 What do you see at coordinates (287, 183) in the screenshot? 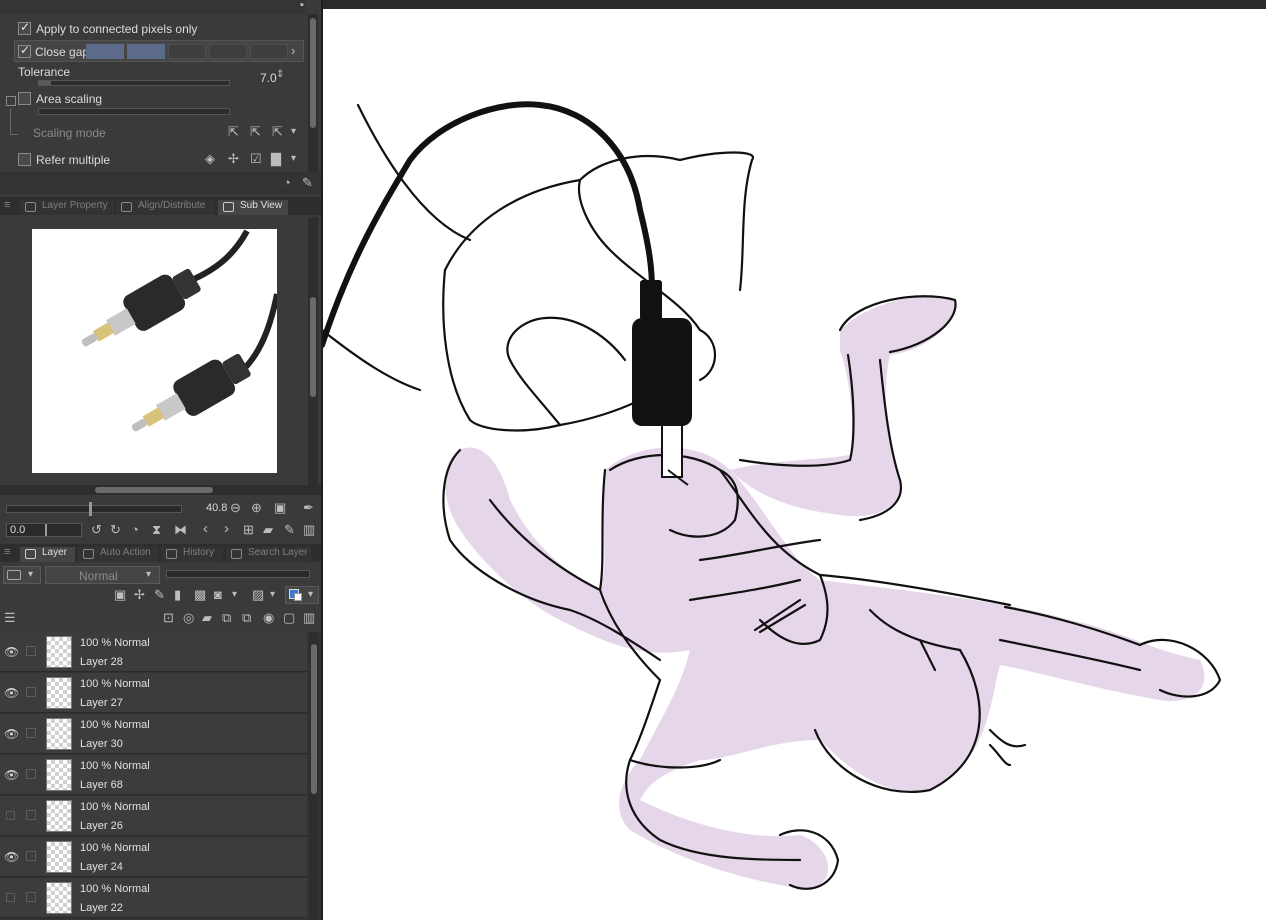
I see `reset-icon: ◔` at bounding box center [287, 183].